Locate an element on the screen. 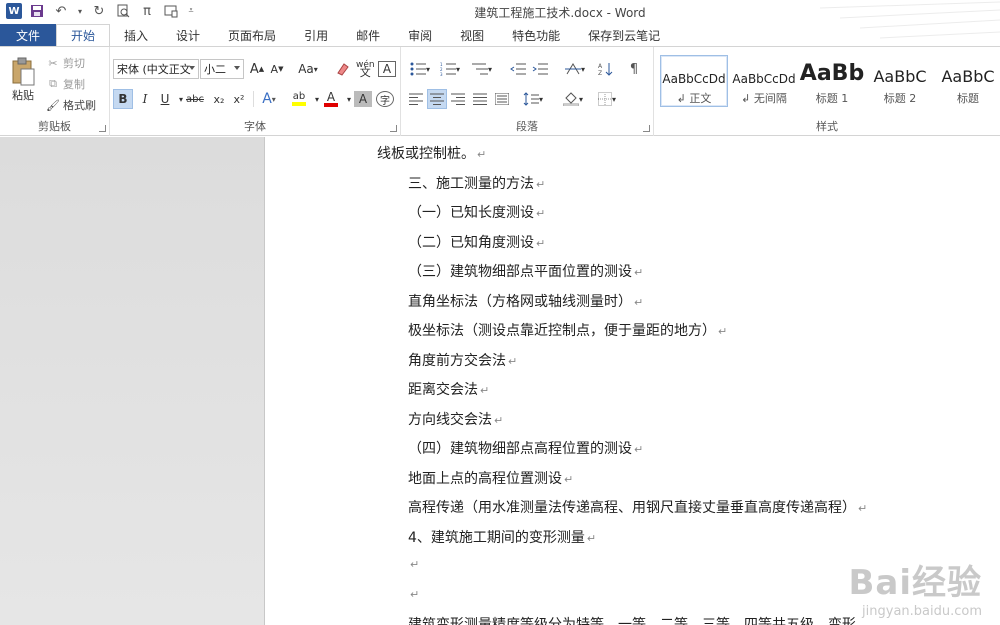 The height and width of the screenshot is (625, 1000). cut-button: ✂ 剪切 is located at coordinates (65, 63).